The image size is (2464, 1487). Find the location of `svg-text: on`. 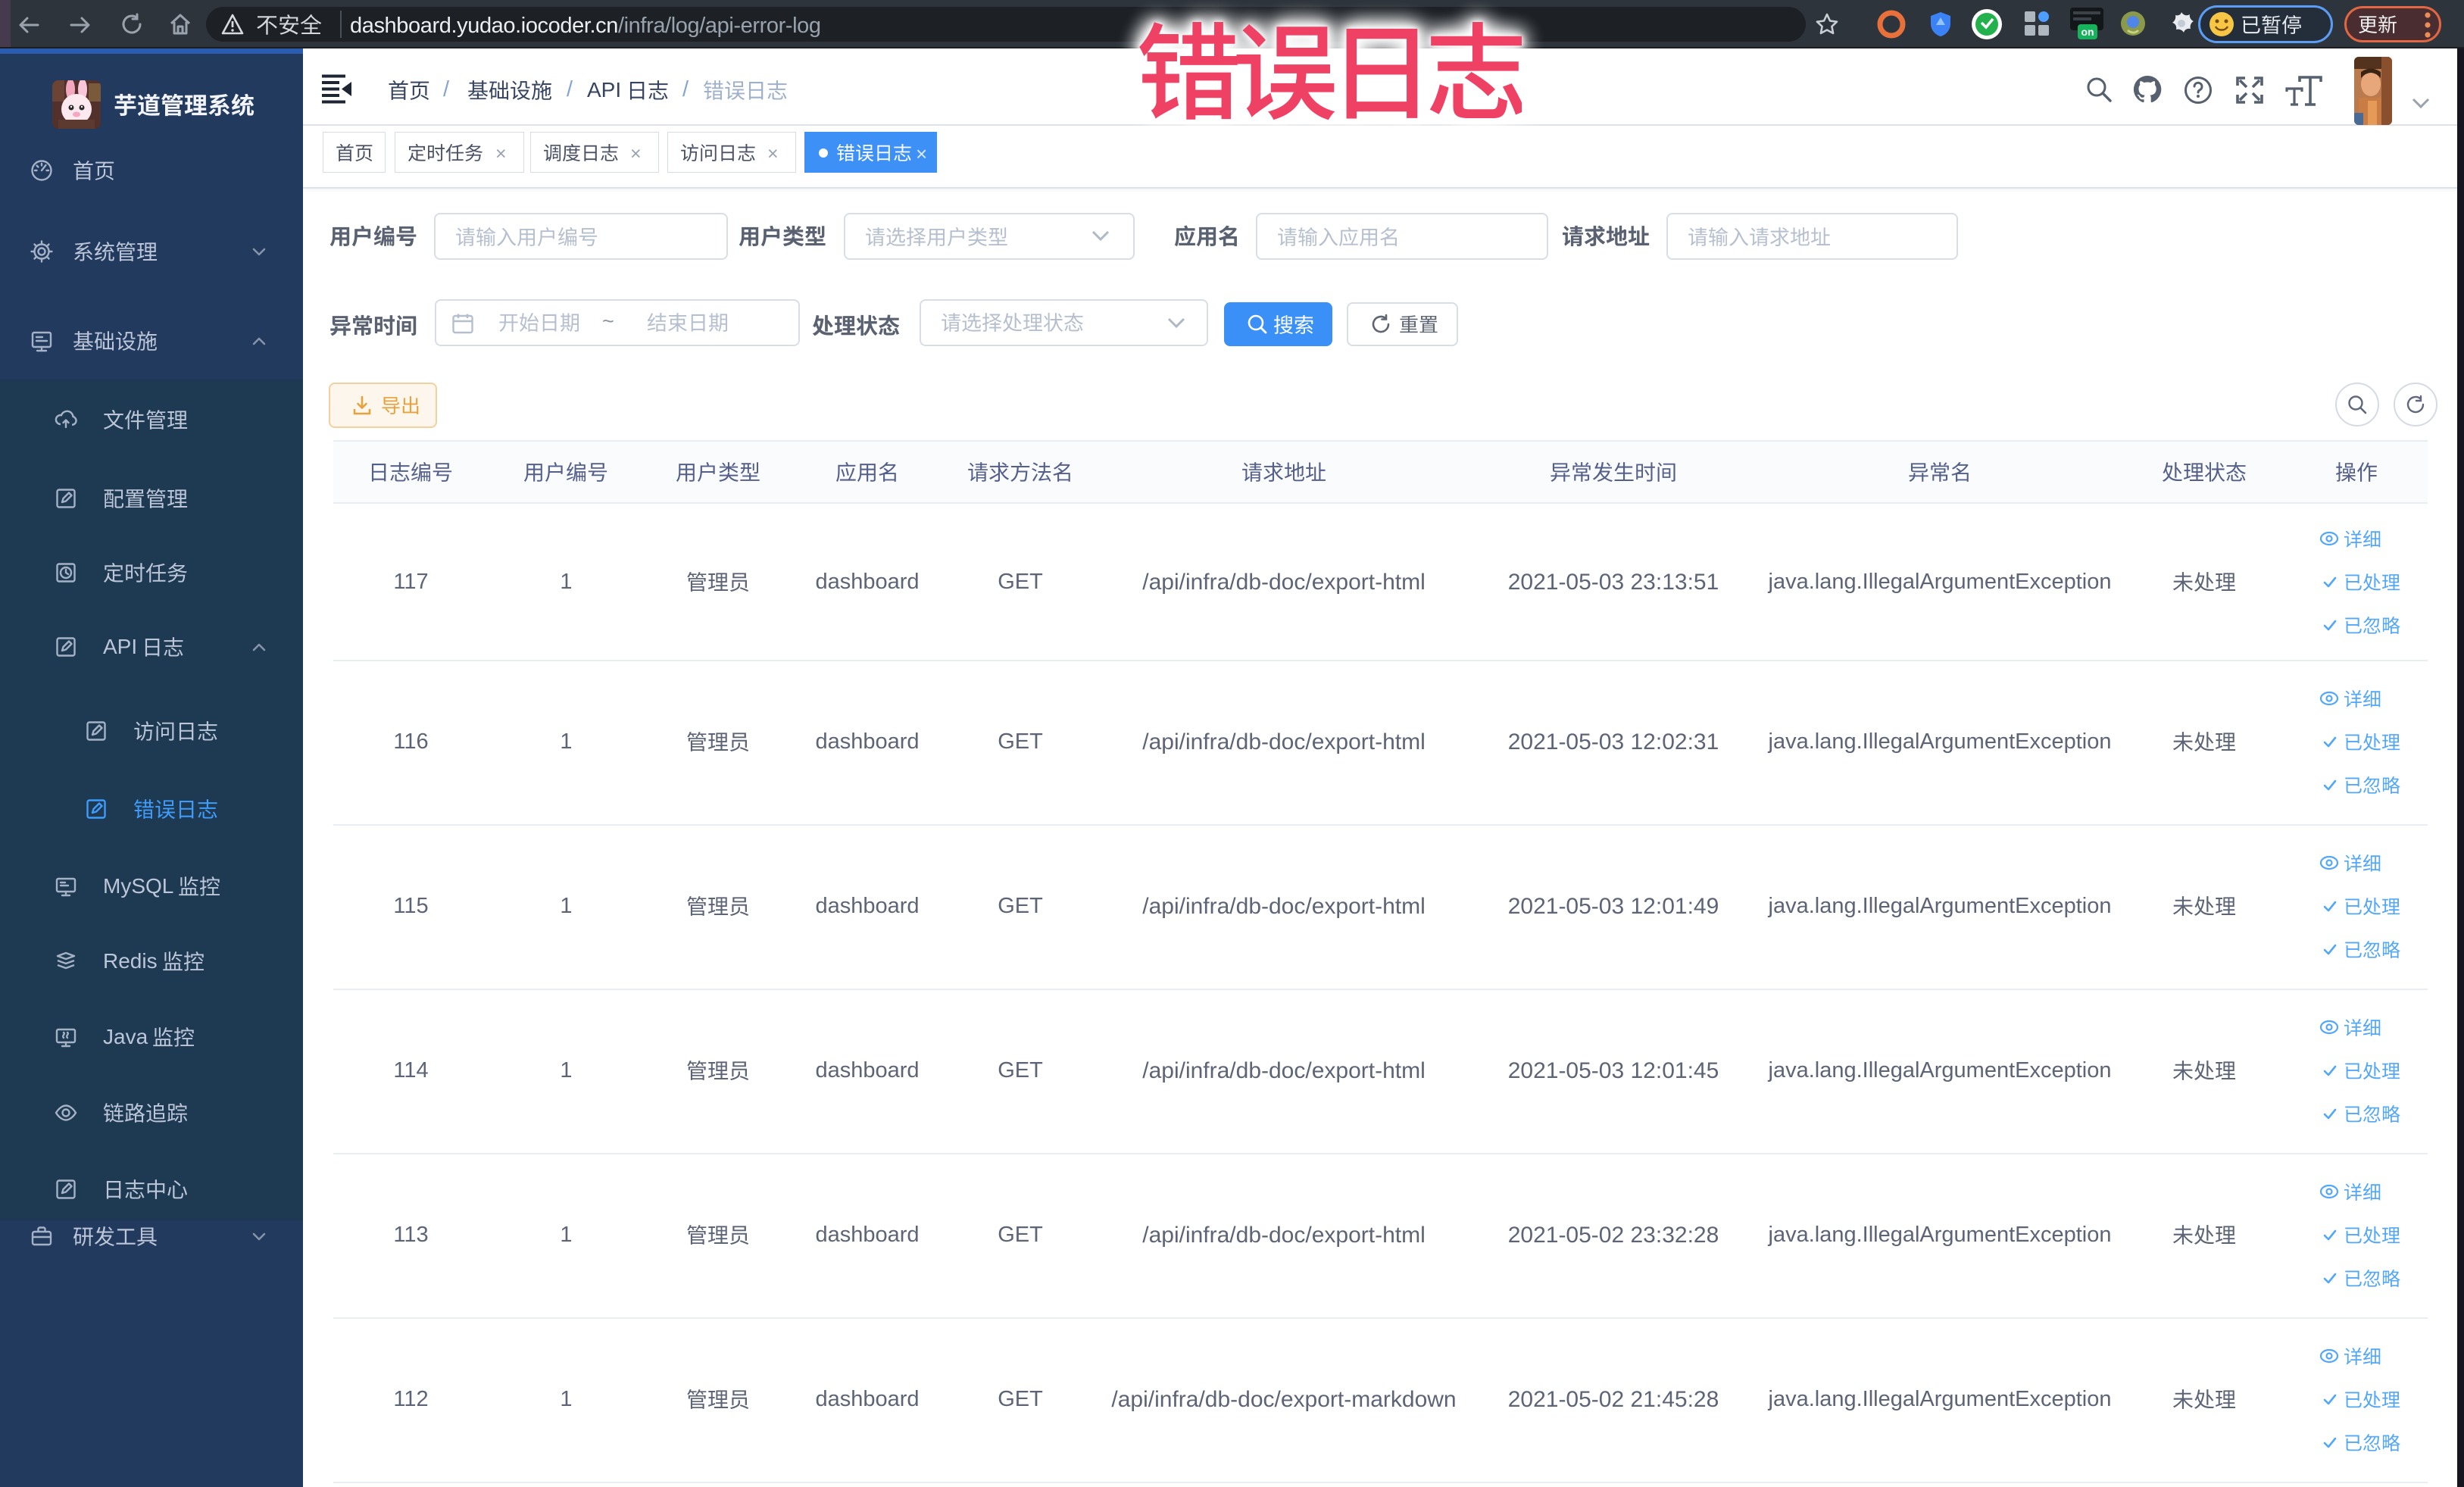

svg-text: on is located at coordinates (2087, 32).